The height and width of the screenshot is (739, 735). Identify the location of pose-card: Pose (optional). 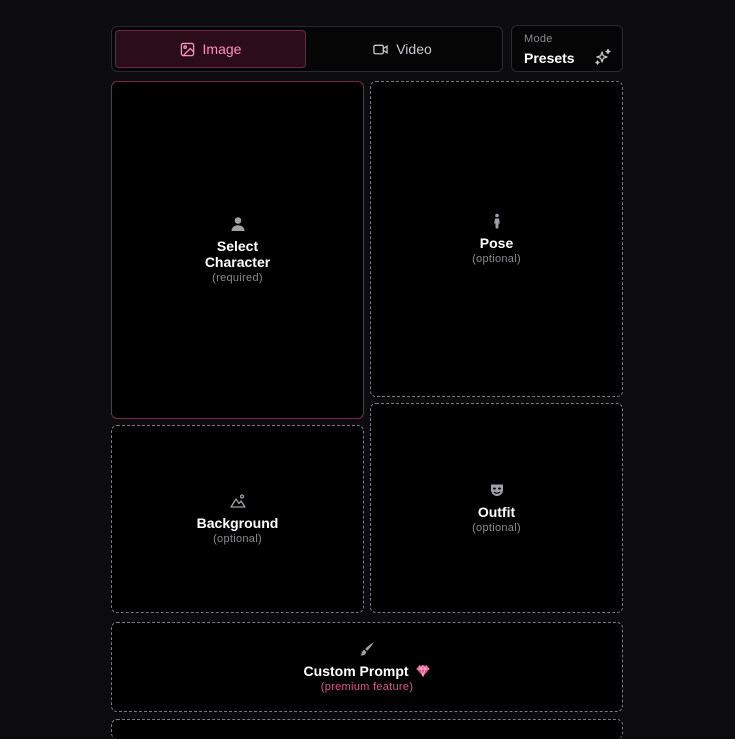
(496, 239).